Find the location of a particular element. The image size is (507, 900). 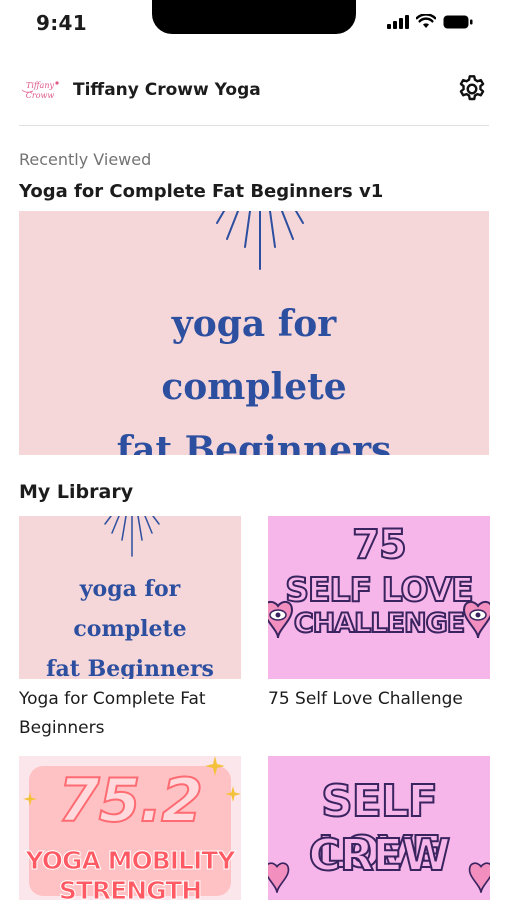

heart-eye-right-icon is located at coordinates (476, 619).